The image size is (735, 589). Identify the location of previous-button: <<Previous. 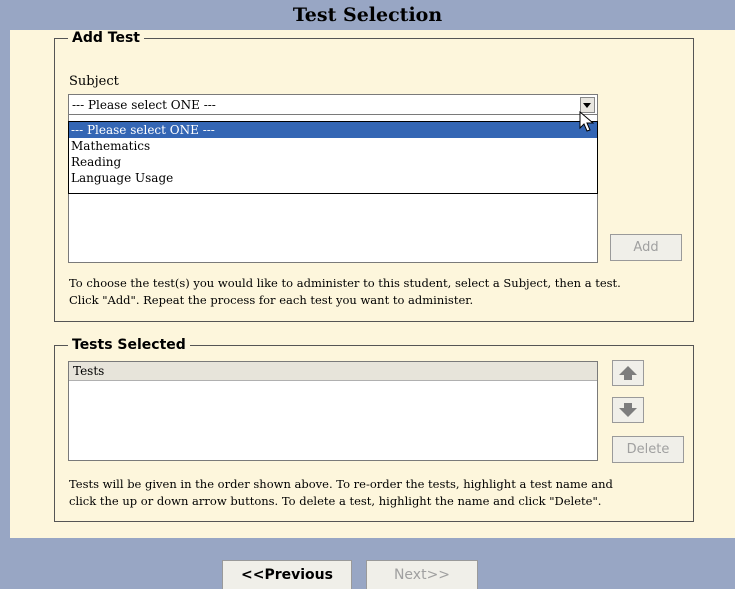
(287, 574).